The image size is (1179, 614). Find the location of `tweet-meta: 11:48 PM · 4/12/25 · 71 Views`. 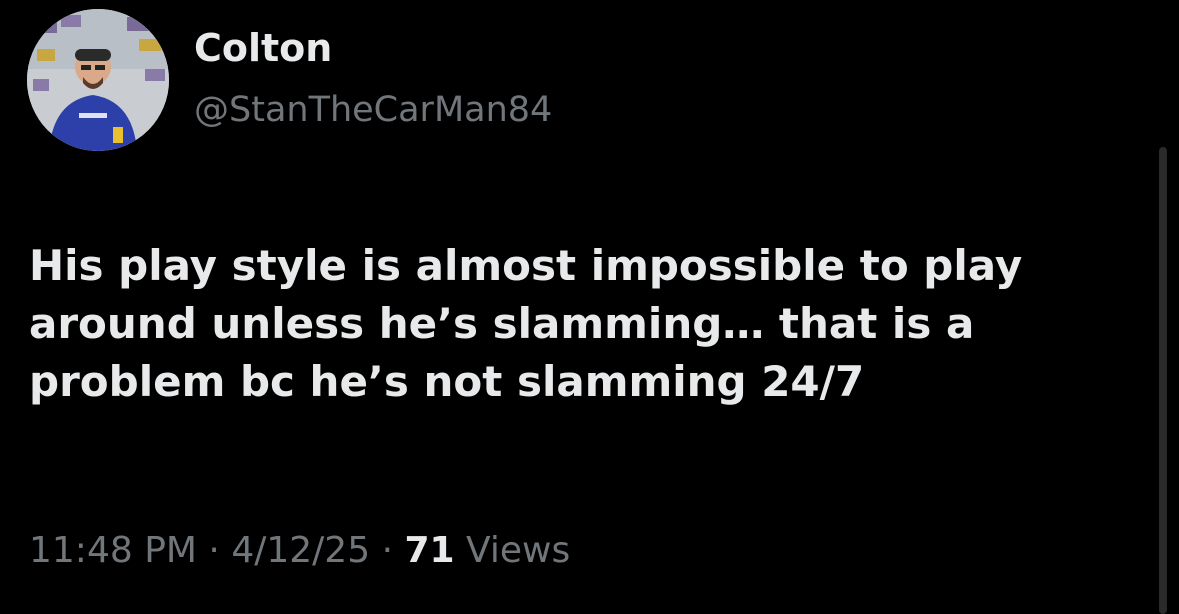

tweet-meta: 11:48 PM · 4/12/25 · 71 Views is located at coordinates (299, 550).